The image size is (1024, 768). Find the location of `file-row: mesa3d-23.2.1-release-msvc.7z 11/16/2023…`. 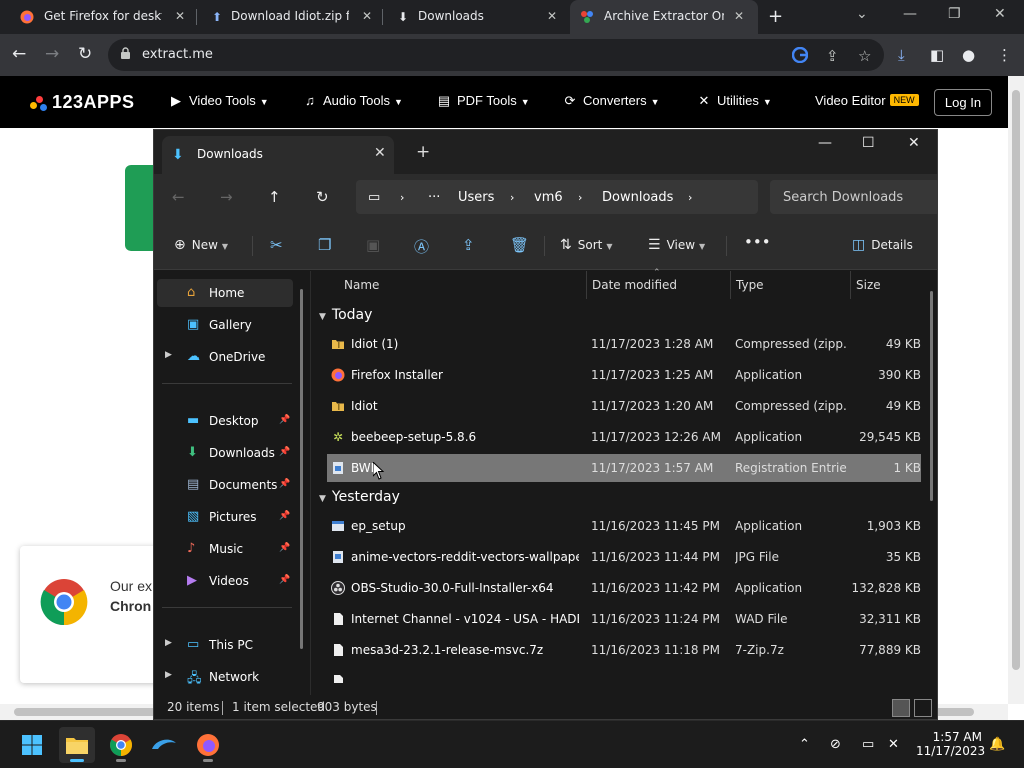

file-row: mesa3d-23.2.1-release-msvc.7z 11/16/2023… is located at coordinates (624, 650).